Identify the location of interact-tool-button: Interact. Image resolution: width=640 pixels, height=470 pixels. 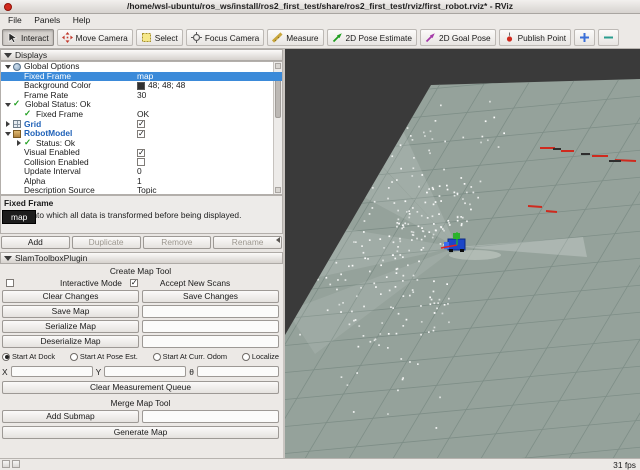
(28, 37).